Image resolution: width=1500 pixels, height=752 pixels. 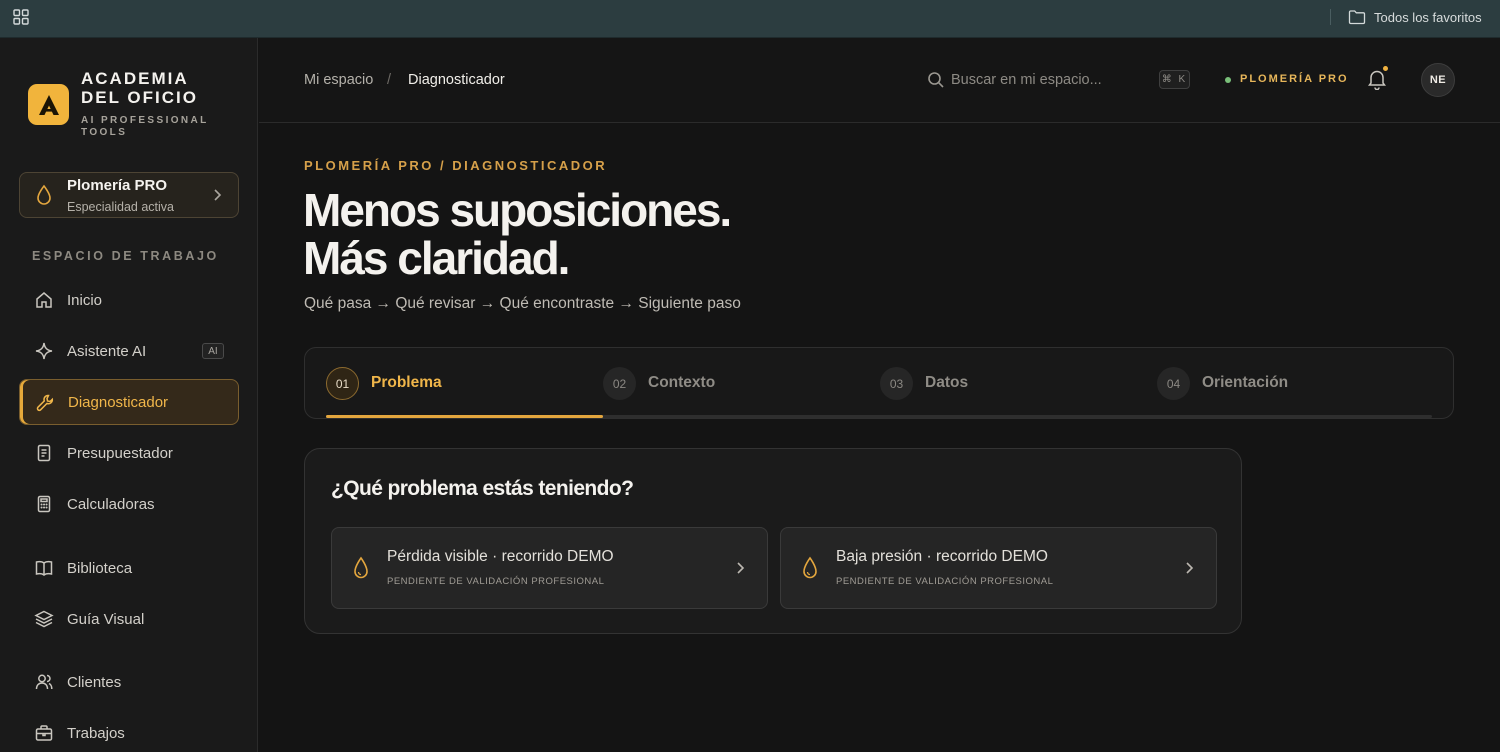 I want to click on step-label: Contexto, so click(x=682, y=382).